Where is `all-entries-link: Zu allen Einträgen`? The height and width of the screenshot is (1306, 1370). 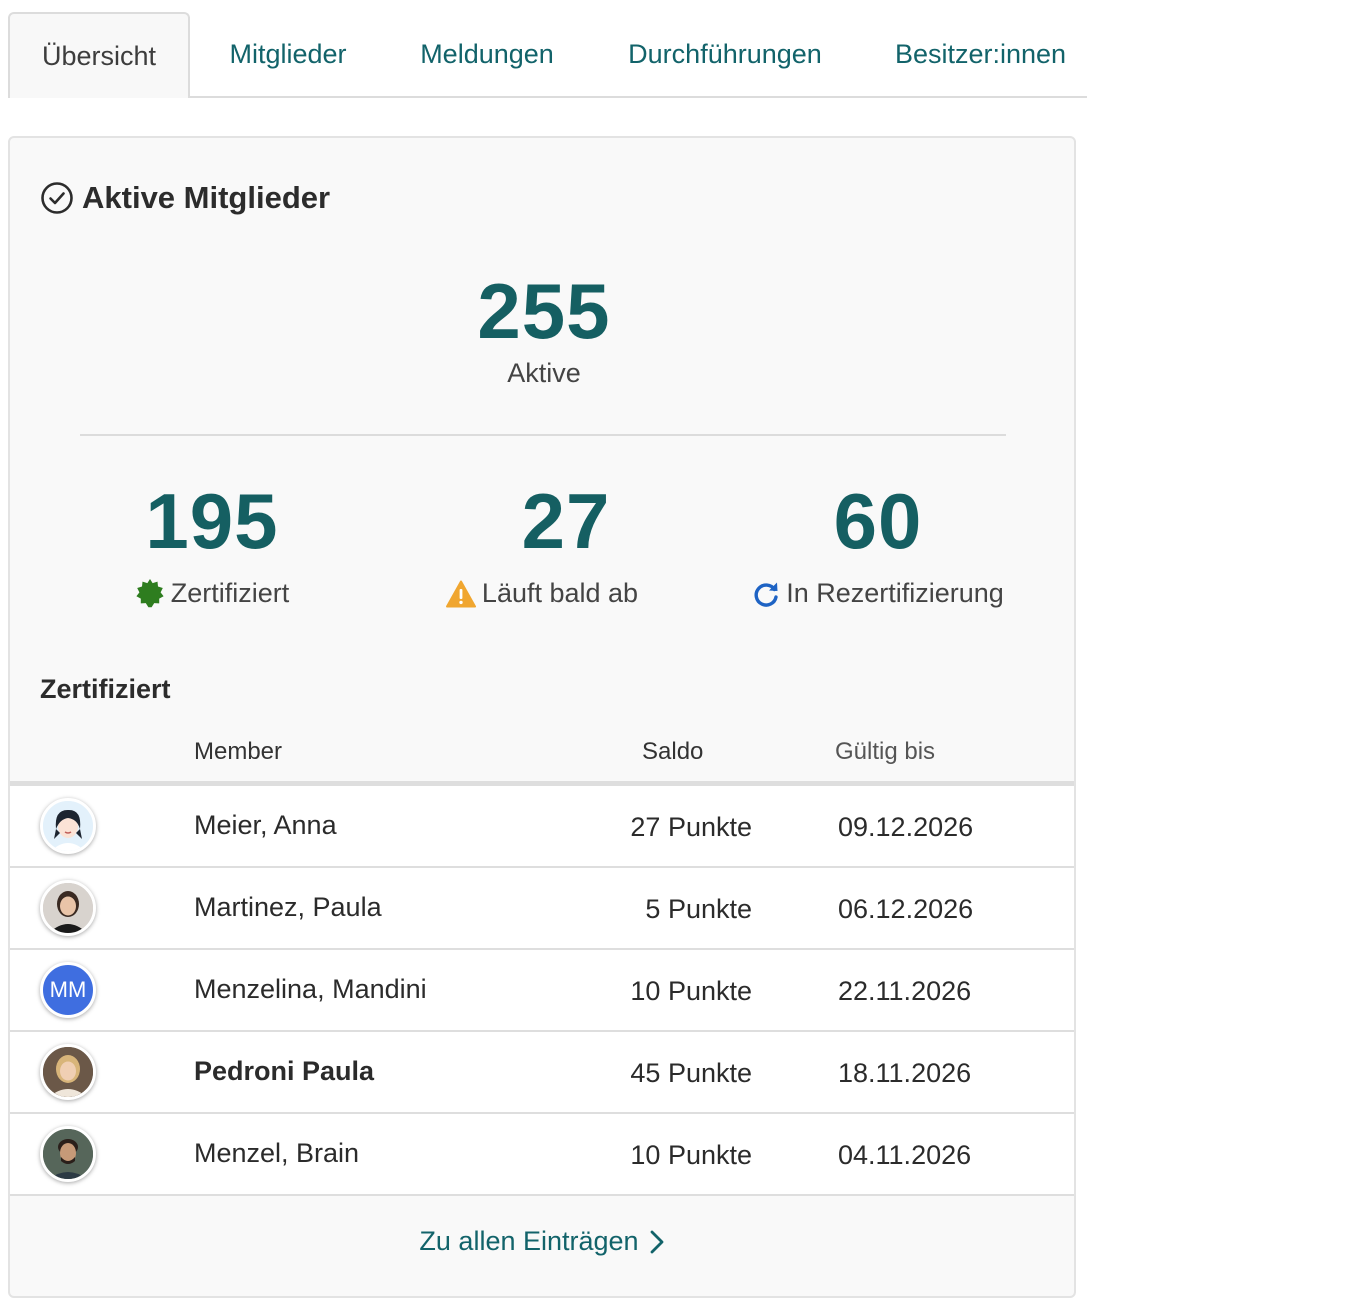 all-entries-link: Zu allen Einträgen is located at coordinates (542, 1241).